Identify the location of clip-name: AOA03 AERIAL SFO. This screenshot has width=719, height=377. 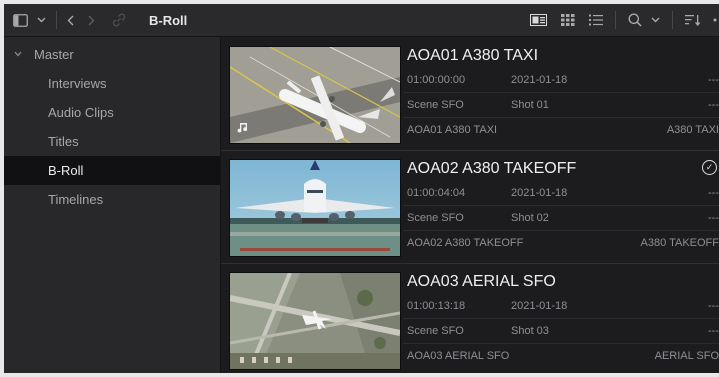
(458, 356).